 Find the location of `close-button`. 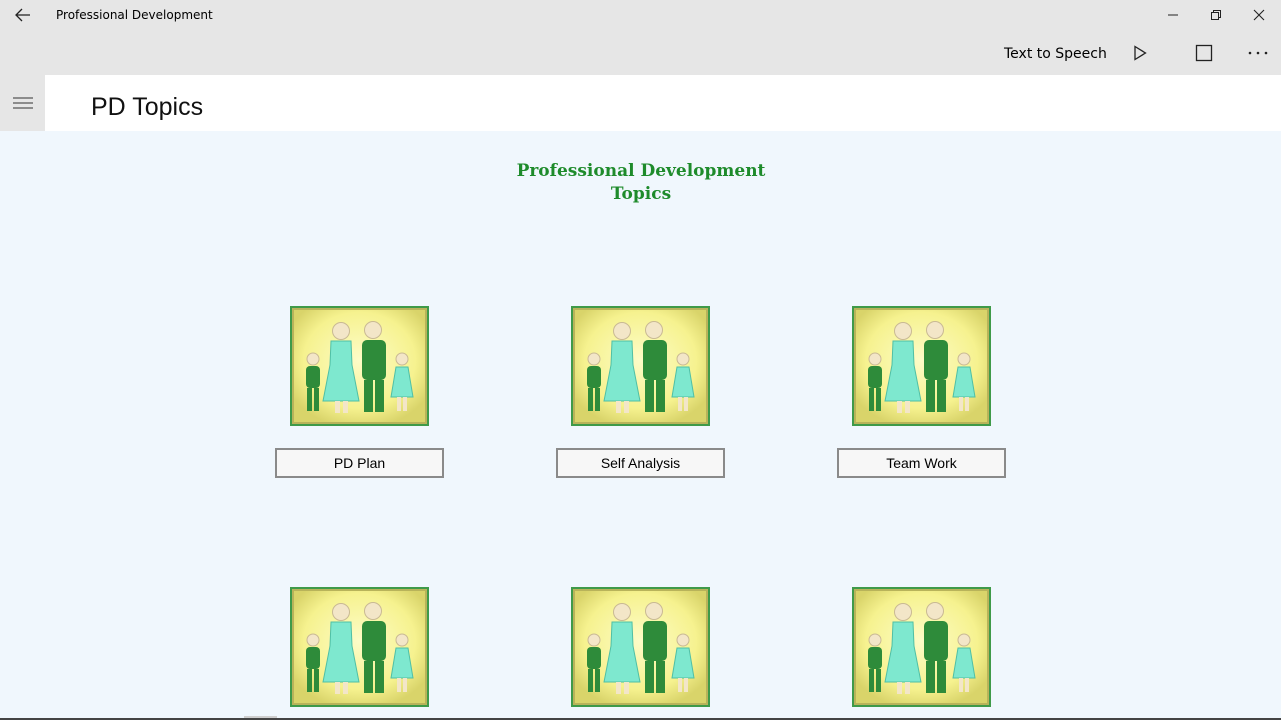

close-button is located at coordinates (1258, 15).